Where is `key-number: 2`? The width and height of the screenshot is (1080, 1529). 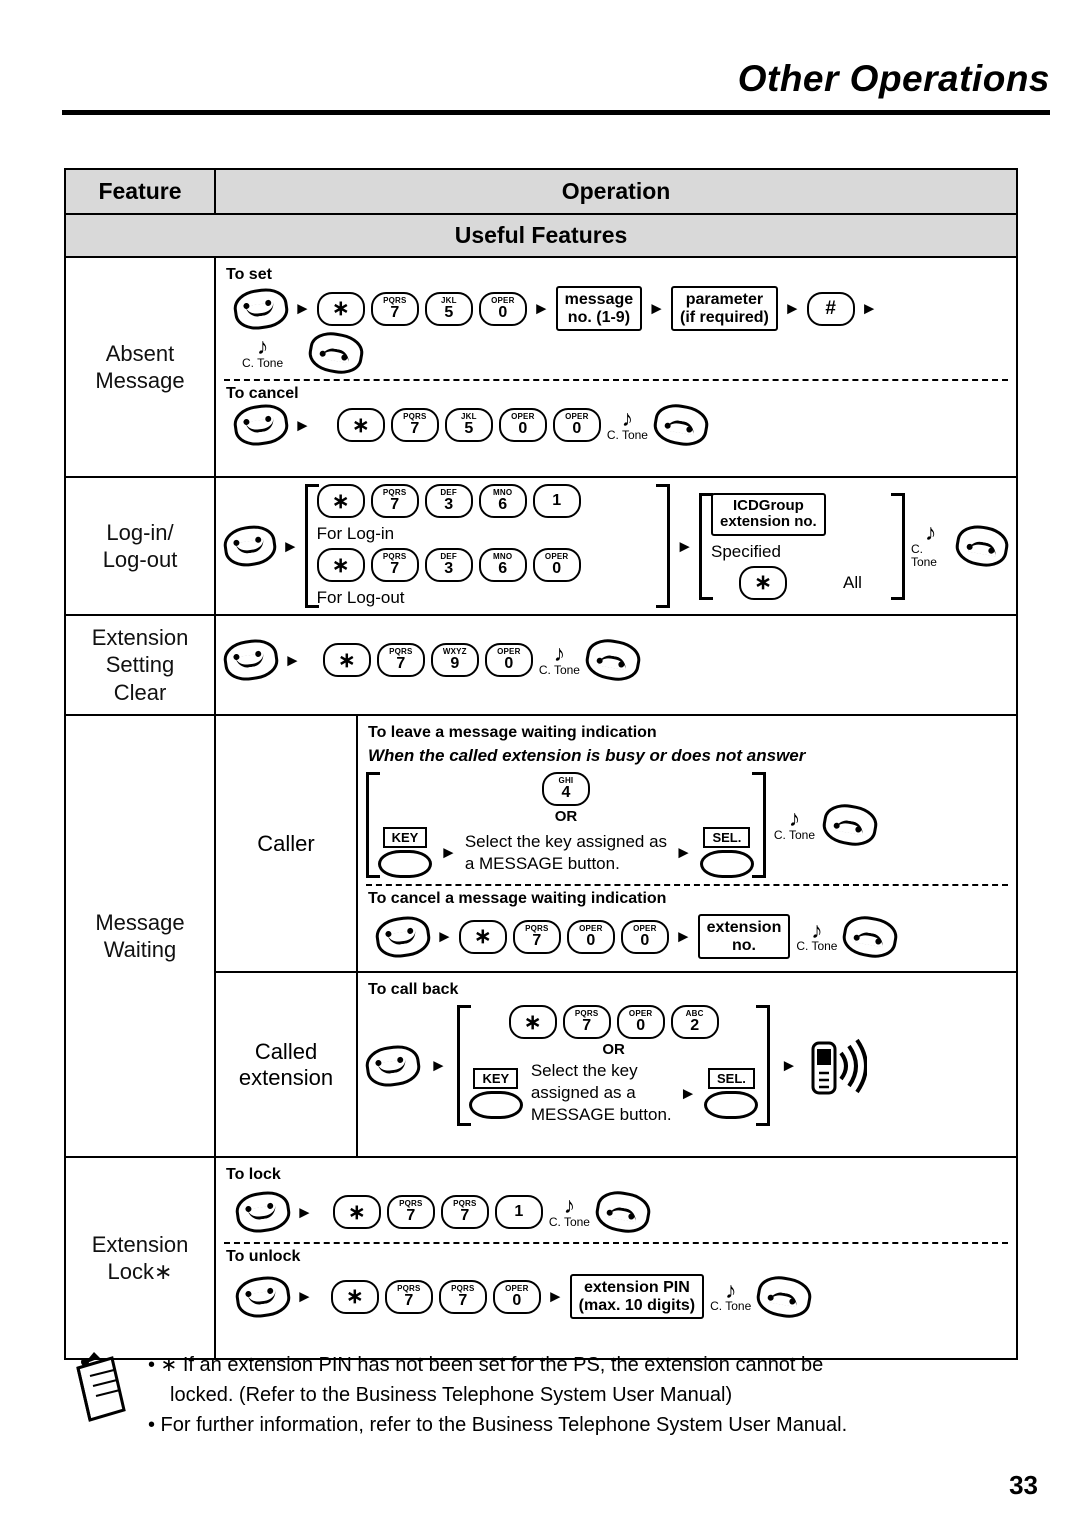
key-number: 2 is located at coordinates (695, 1026).